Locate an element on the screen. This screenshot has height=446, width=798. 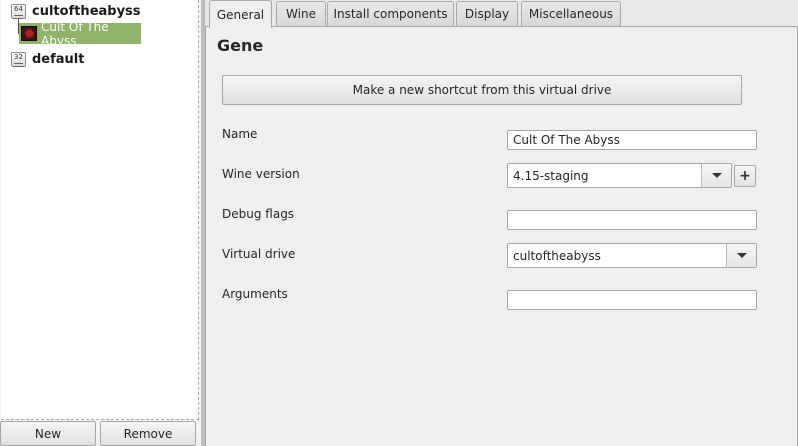
virtual-drive-value: cultoftheabyss is located at coordinates (557, 255).